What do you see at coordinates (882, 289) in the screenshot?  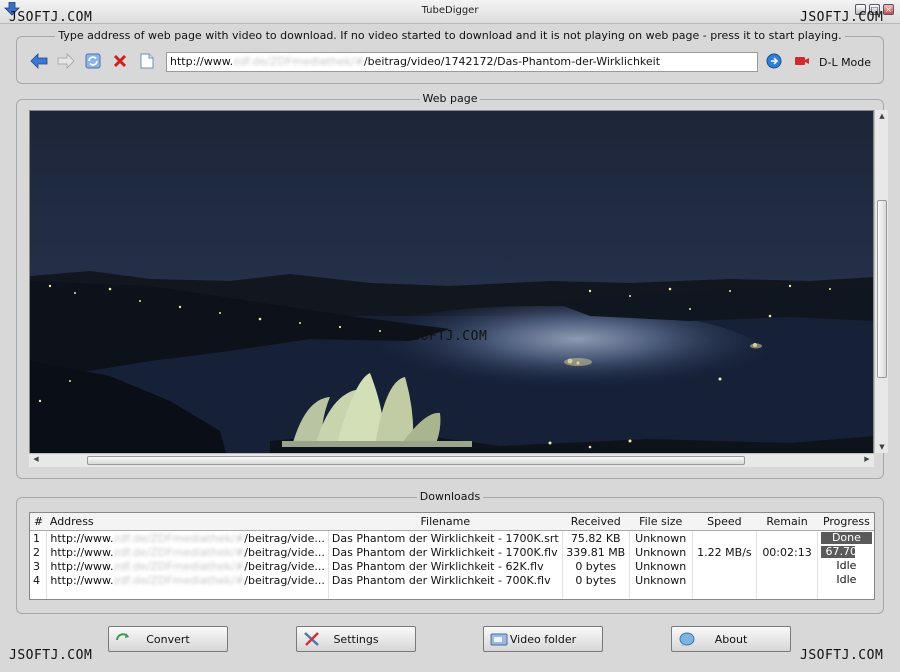 I see `vertical-scroll-thumb` at bounding box center [882, 289].